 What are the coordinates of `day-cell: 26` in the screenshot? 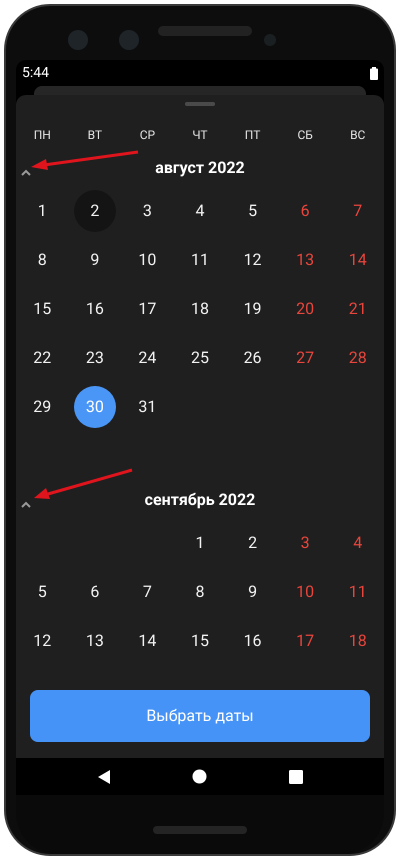 It's located at (253, 357).